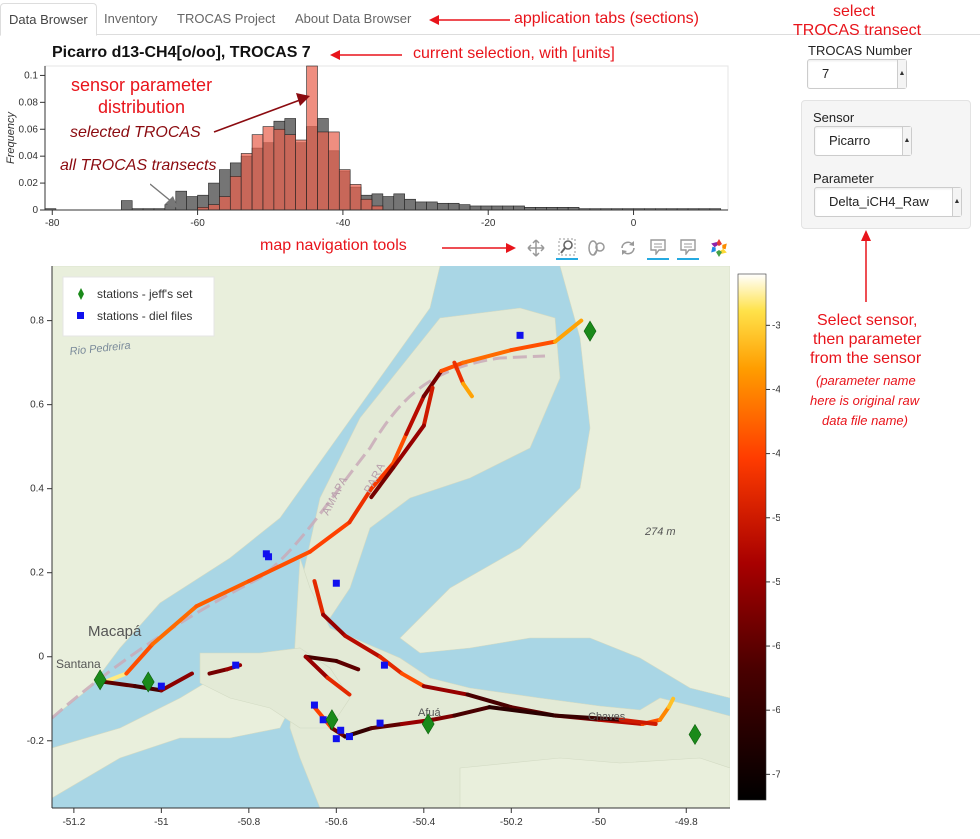 Image resolution: width=980 pixels, height=839 pixels. Describe the element at coordinates (226, 19) in the screenshot. I see `tab-trocas-project: TROCAS Project` at that location.